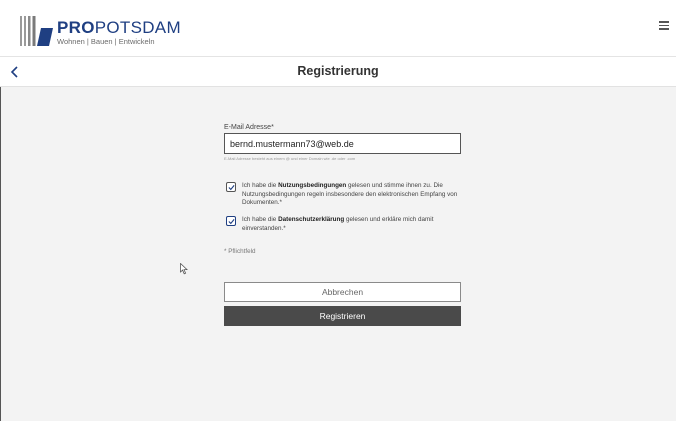  I want to click on logo-wordmark: PROPOTSDAM Wohnen | Bauen | Entwickeln, so click(119, 32).